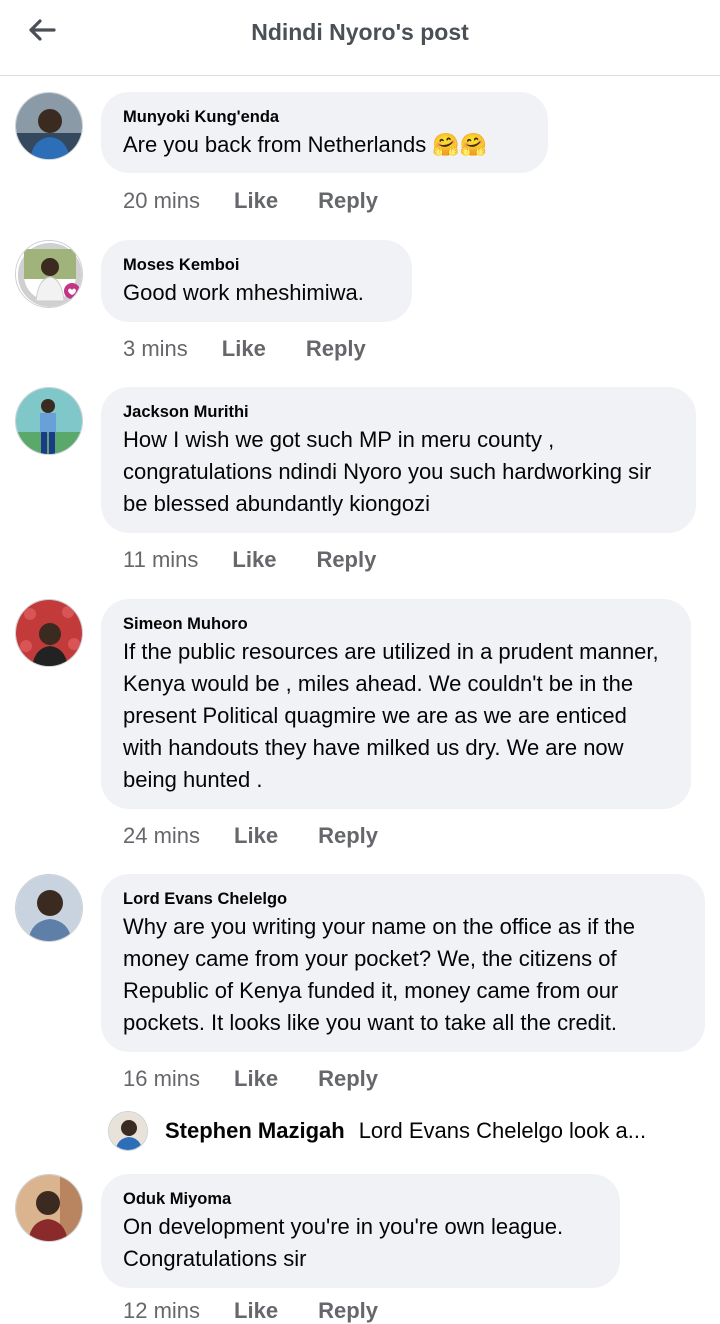 This screenshot has width=720, height=1324. What do you see at coordinates (255, 1131) in the screenshot?
I see `reply-author: Stephen Mazigah` at bounding box center [255, 1131].